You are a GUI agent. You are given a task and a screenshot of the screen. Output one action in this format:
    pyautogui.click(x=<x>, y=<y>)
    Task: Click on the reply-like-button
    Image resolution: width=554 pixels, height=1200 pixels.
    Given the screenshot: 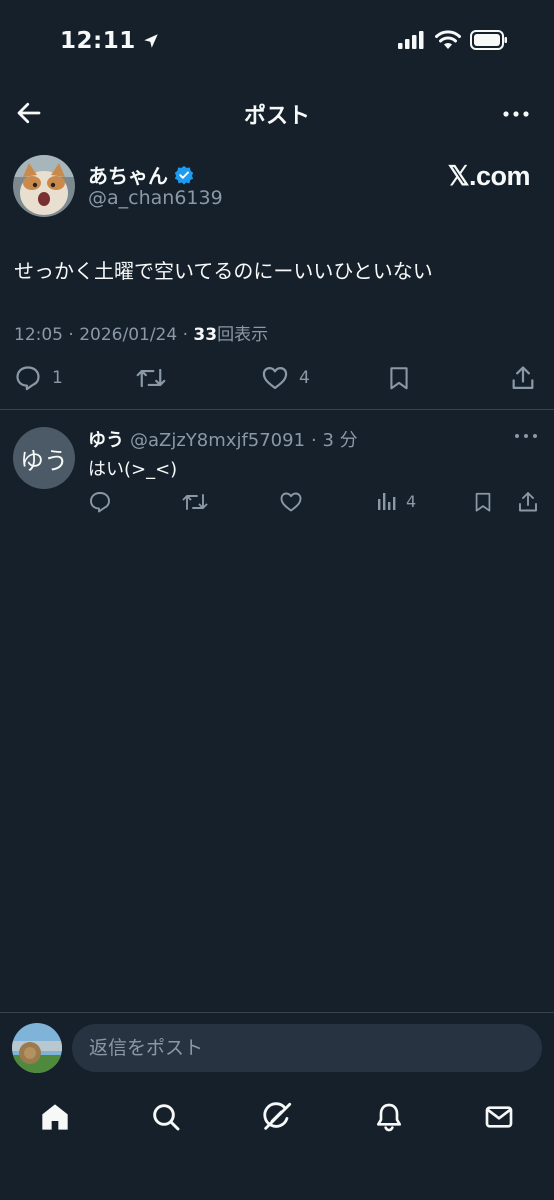 What is the action you would take?
    pyautogui.click(x=291, y=502)
    